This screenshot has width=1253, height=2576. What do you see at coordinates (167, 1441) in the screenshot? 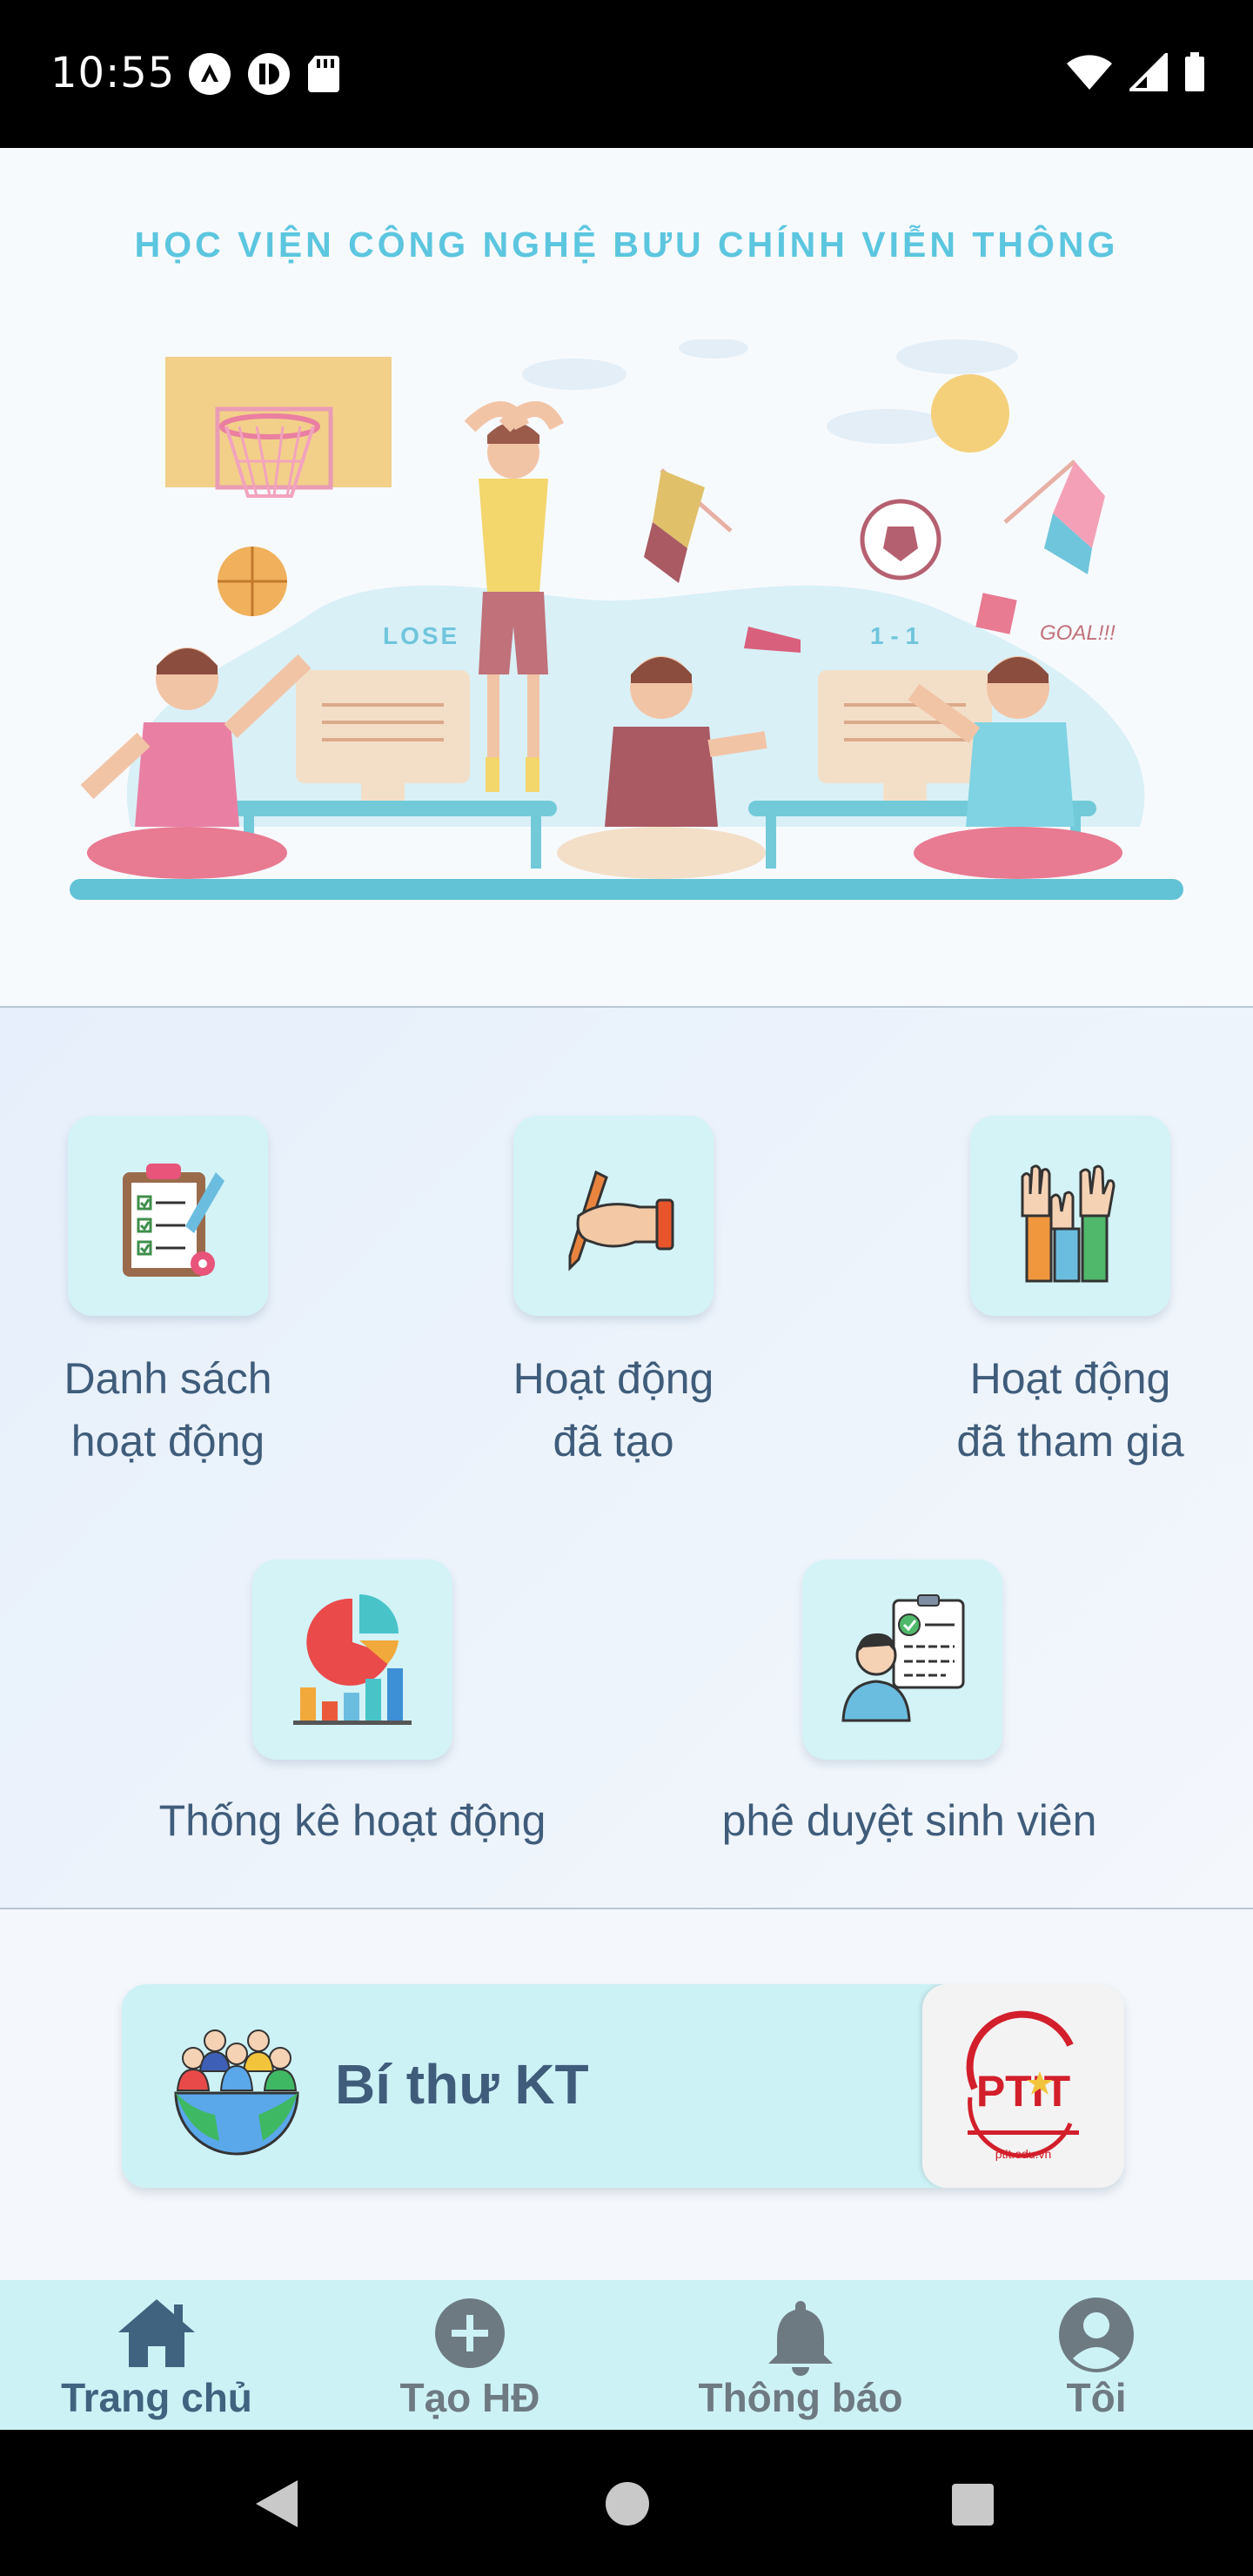
I see `activity-list-label-line2: hoạt động` at bounding box center [167, 1441].